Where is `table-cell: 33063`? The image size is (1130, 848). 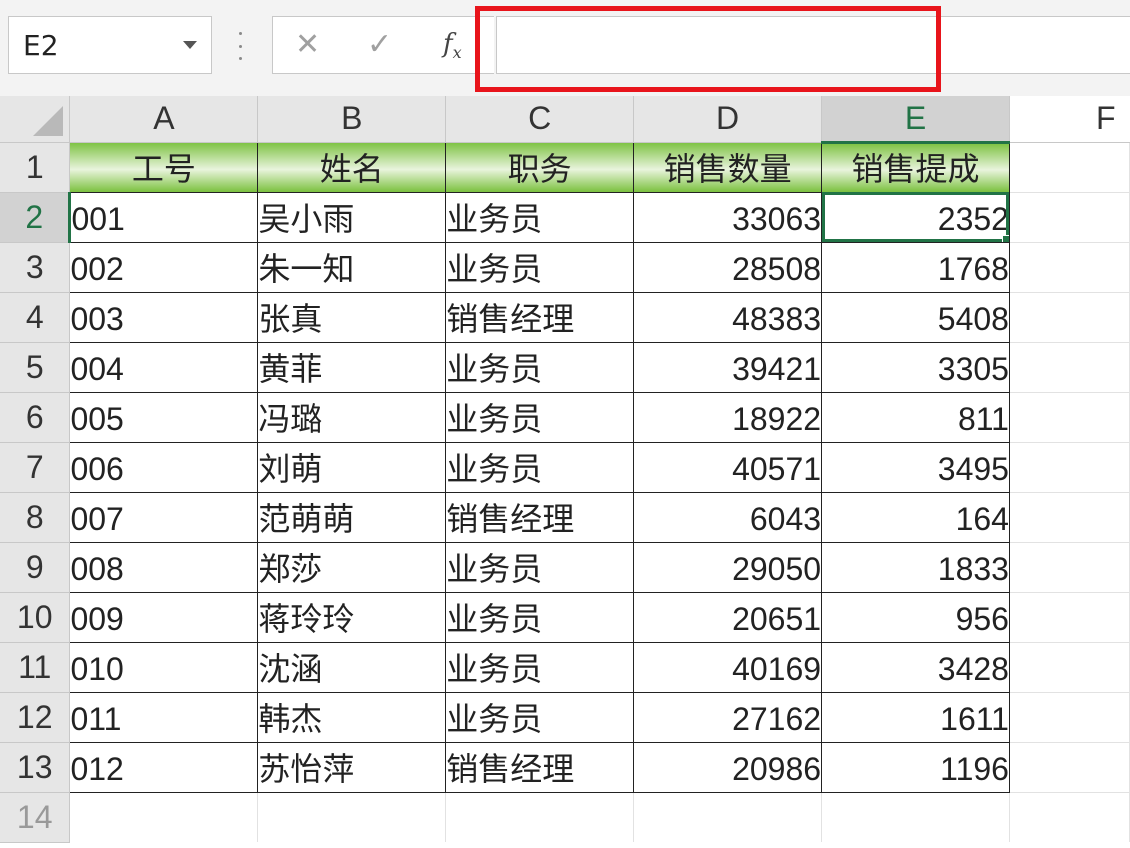
table-cell: 33063 is located at coordinates (728, 217).